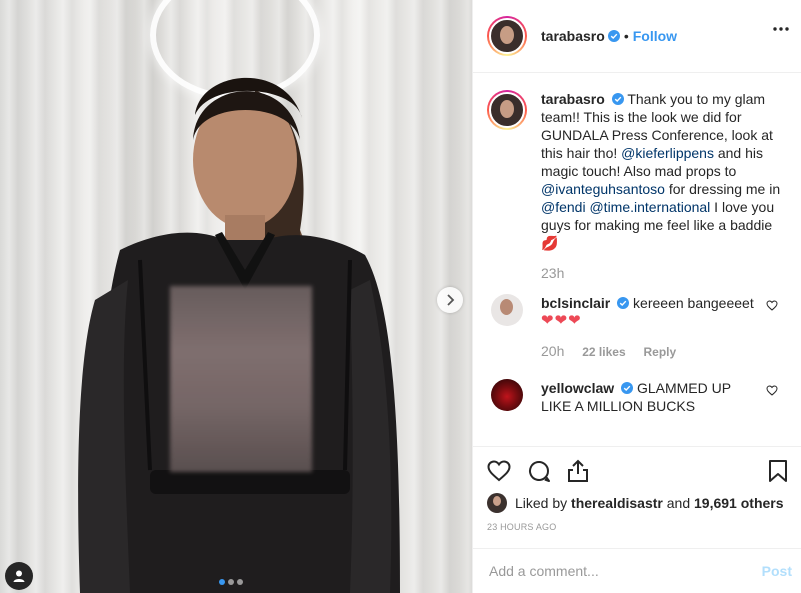 The image size is (801, 593). What do you see at coordinates (507, 36) in the screenshot?
I see `author-avatar` at bounding box center [507, 36].